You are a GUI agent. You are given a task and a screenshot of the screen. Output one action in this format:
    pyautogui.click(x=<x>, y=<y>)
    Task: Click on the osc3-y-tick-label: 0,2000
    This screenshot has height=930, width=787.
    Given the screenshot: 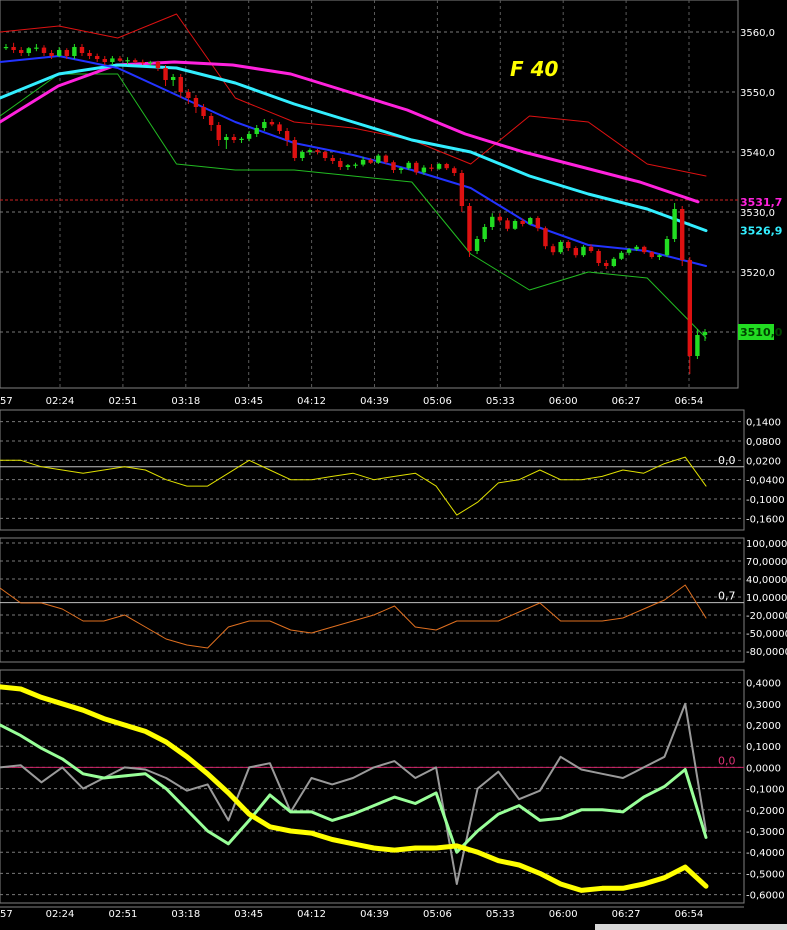 What is the action you would take?
    pyautogui.click(x=763, y=726)
    